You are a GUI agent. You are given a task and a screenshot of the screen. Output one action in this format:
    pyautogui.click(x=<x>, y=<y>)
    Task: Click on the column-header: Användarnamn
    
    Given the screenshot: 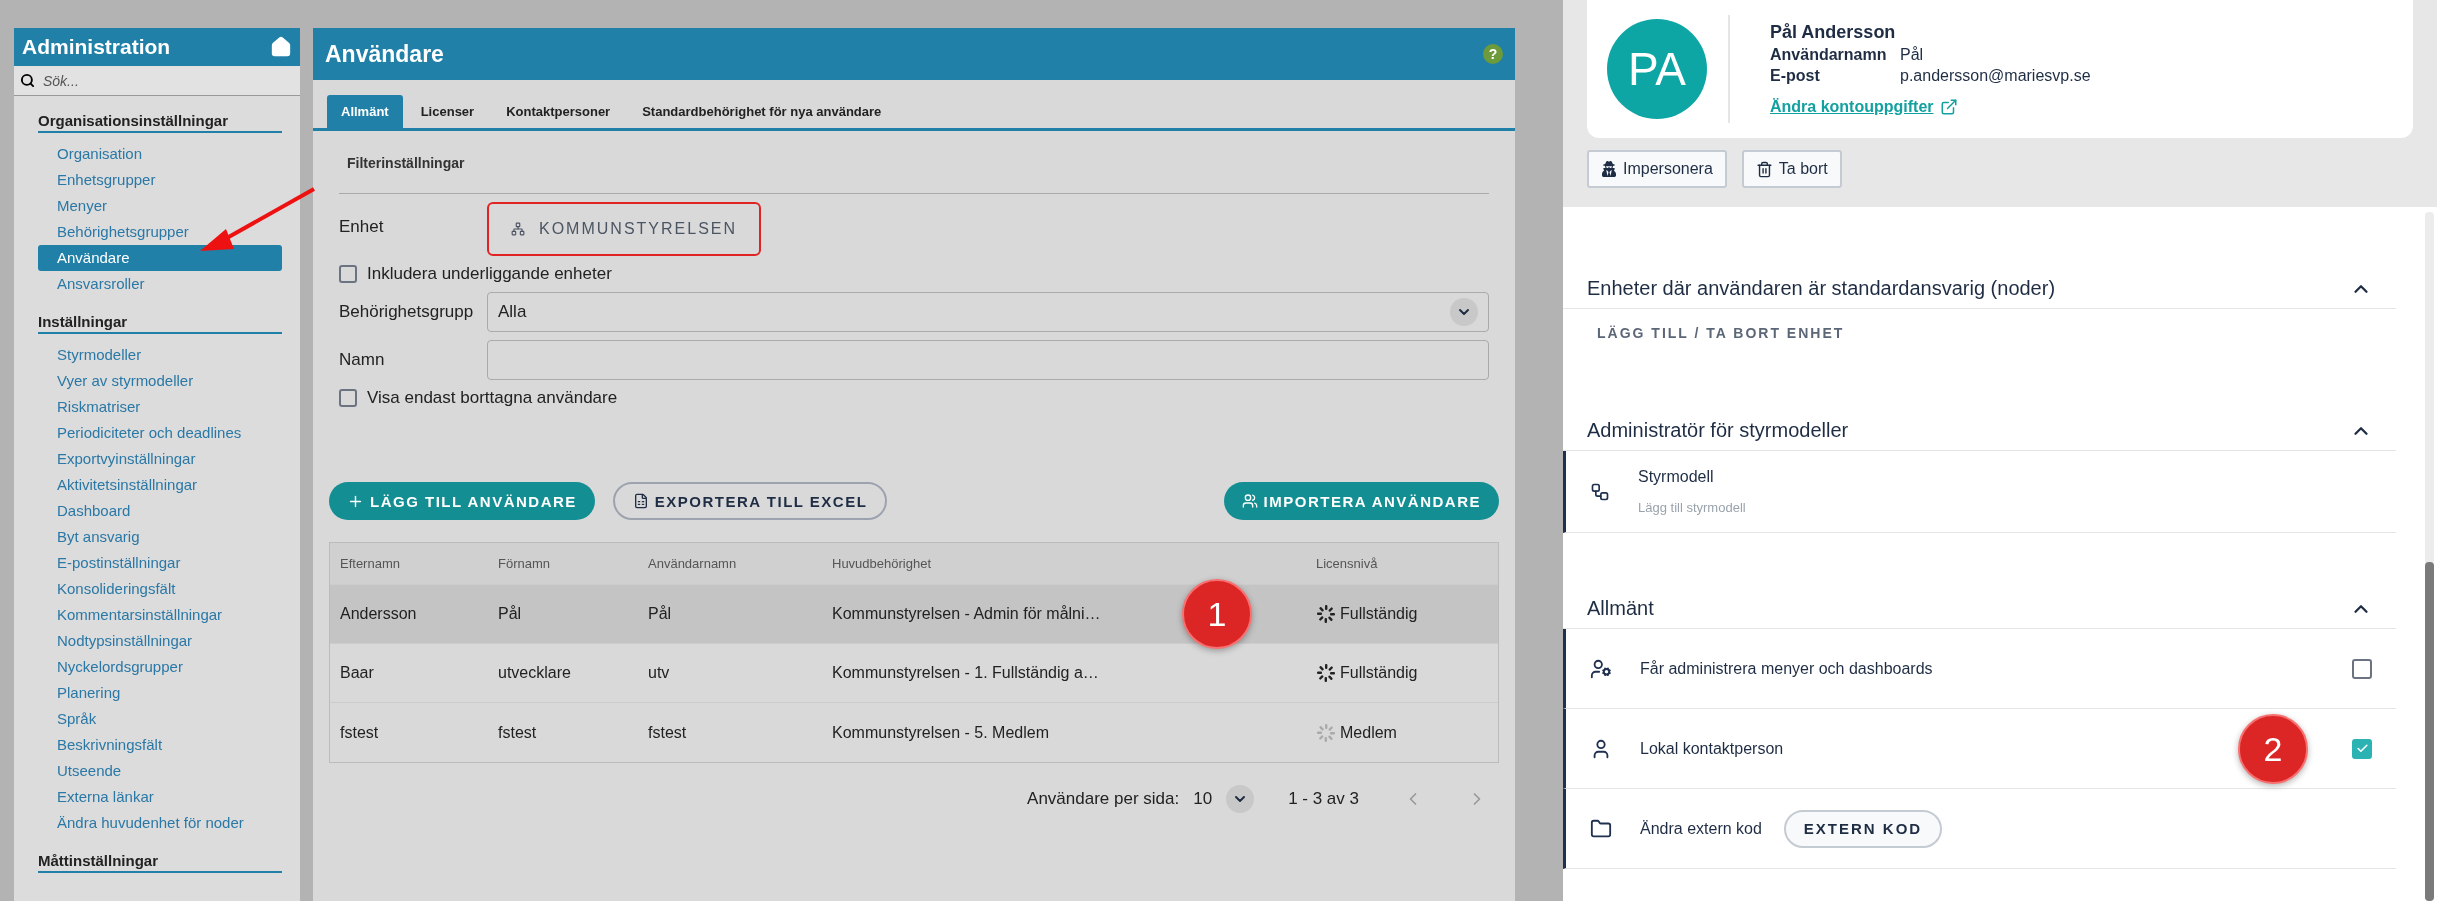 What is the action you would take?
    pyautogui.click(x=693, y=563)
    